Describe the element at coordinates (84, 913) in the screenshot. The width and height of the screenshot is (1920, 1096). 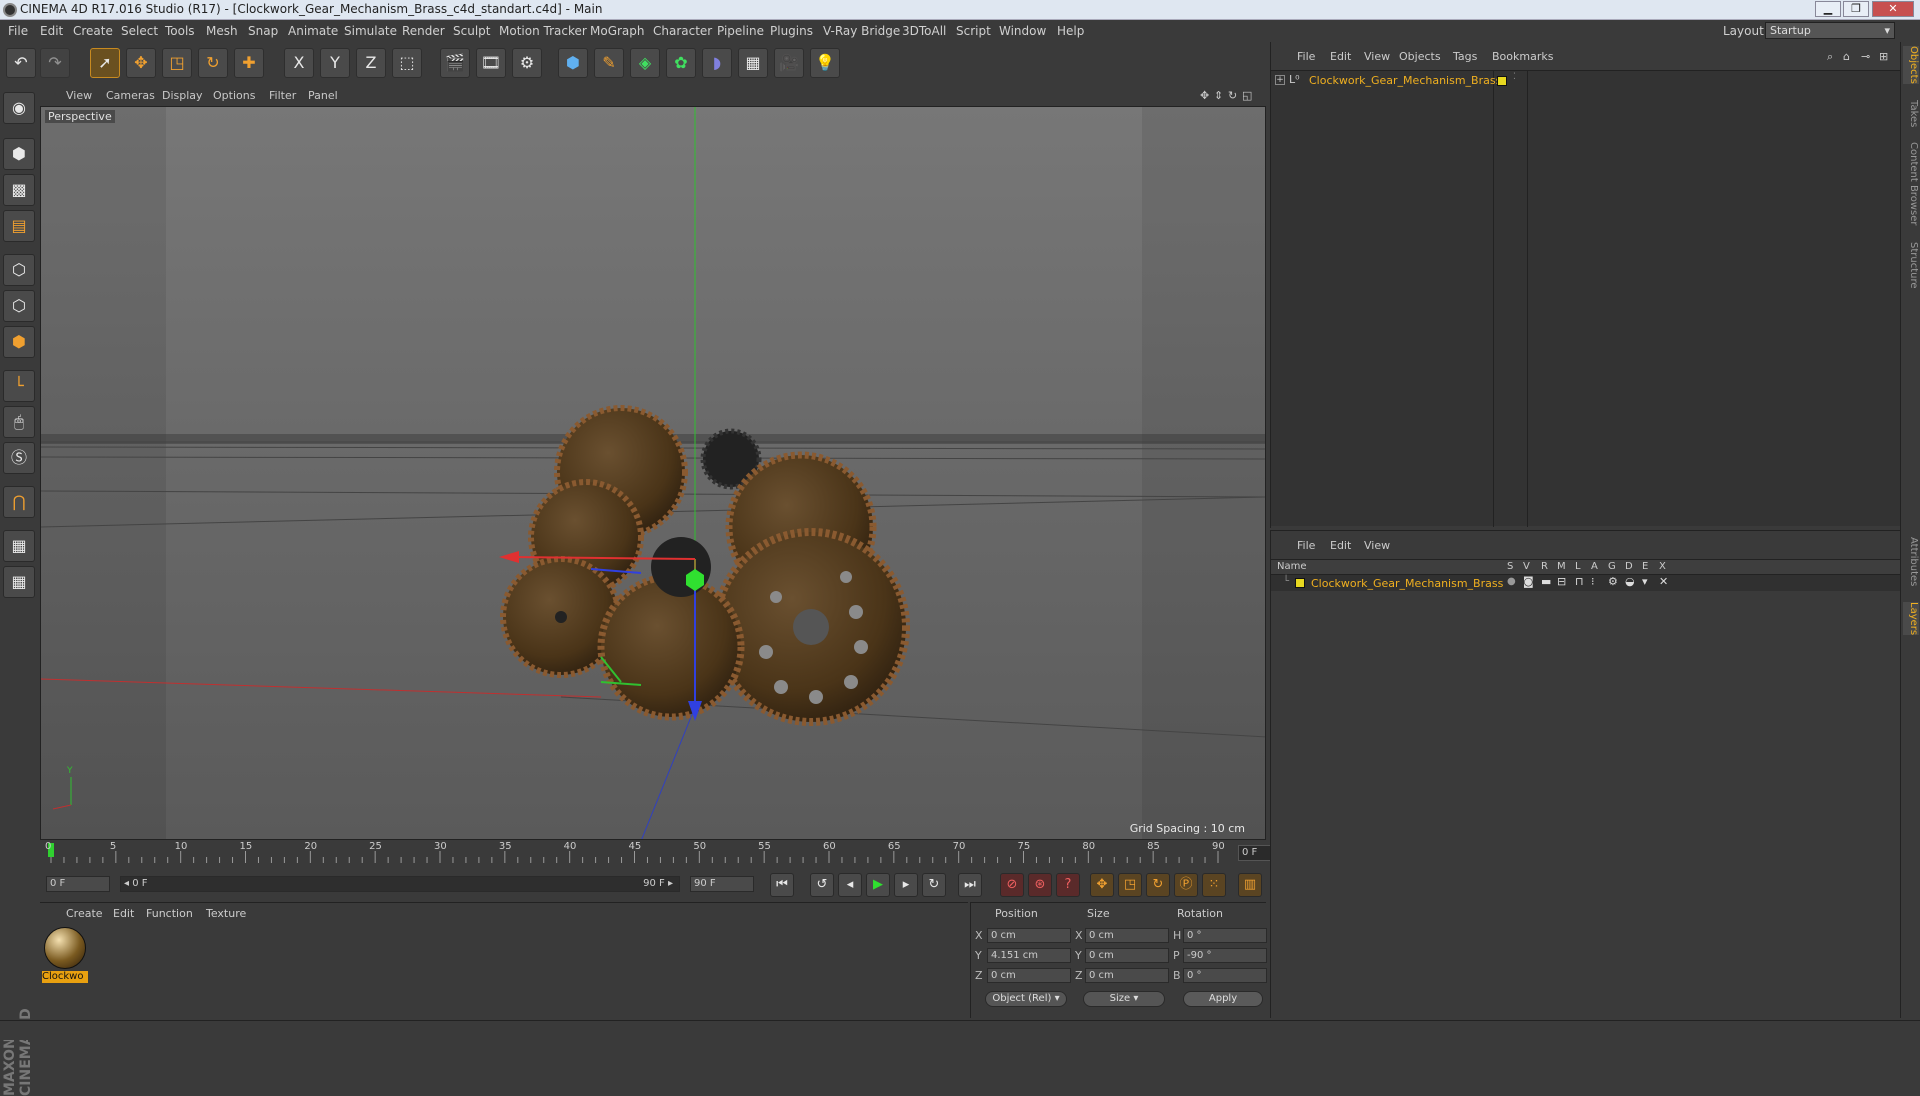
I see `material-menu-create: Create` at that location.